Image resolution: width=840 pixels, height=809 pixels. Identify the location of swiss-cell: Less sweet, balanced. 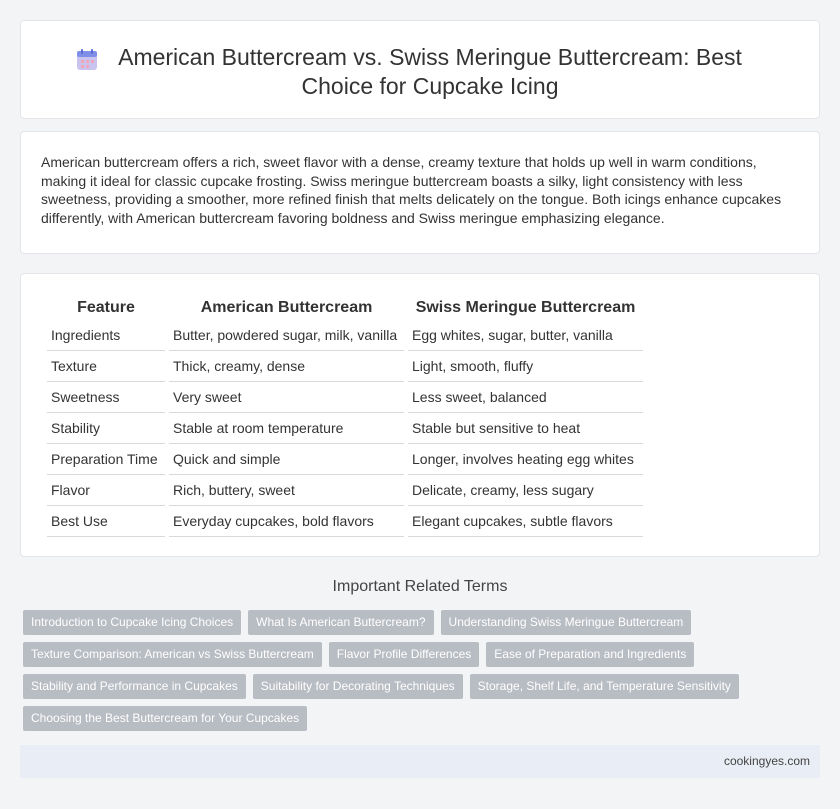
(525, 397).